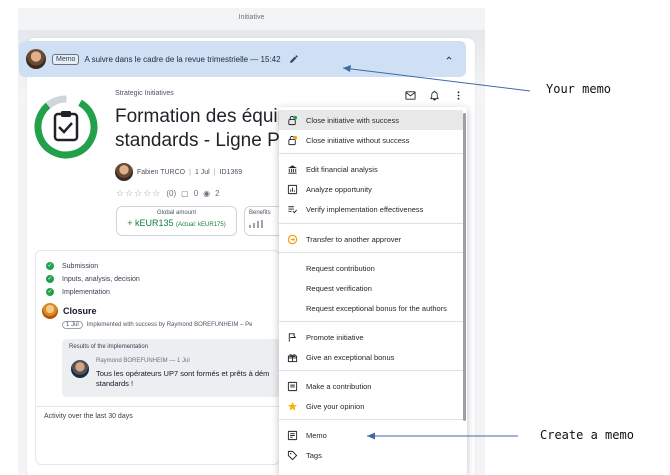 This screenshot has width=670, height=475. What do you see at coordinates (161, 172) in the screenshot?
I see `owner-name: Fabien TURCO` at bounding box center [161, 172].